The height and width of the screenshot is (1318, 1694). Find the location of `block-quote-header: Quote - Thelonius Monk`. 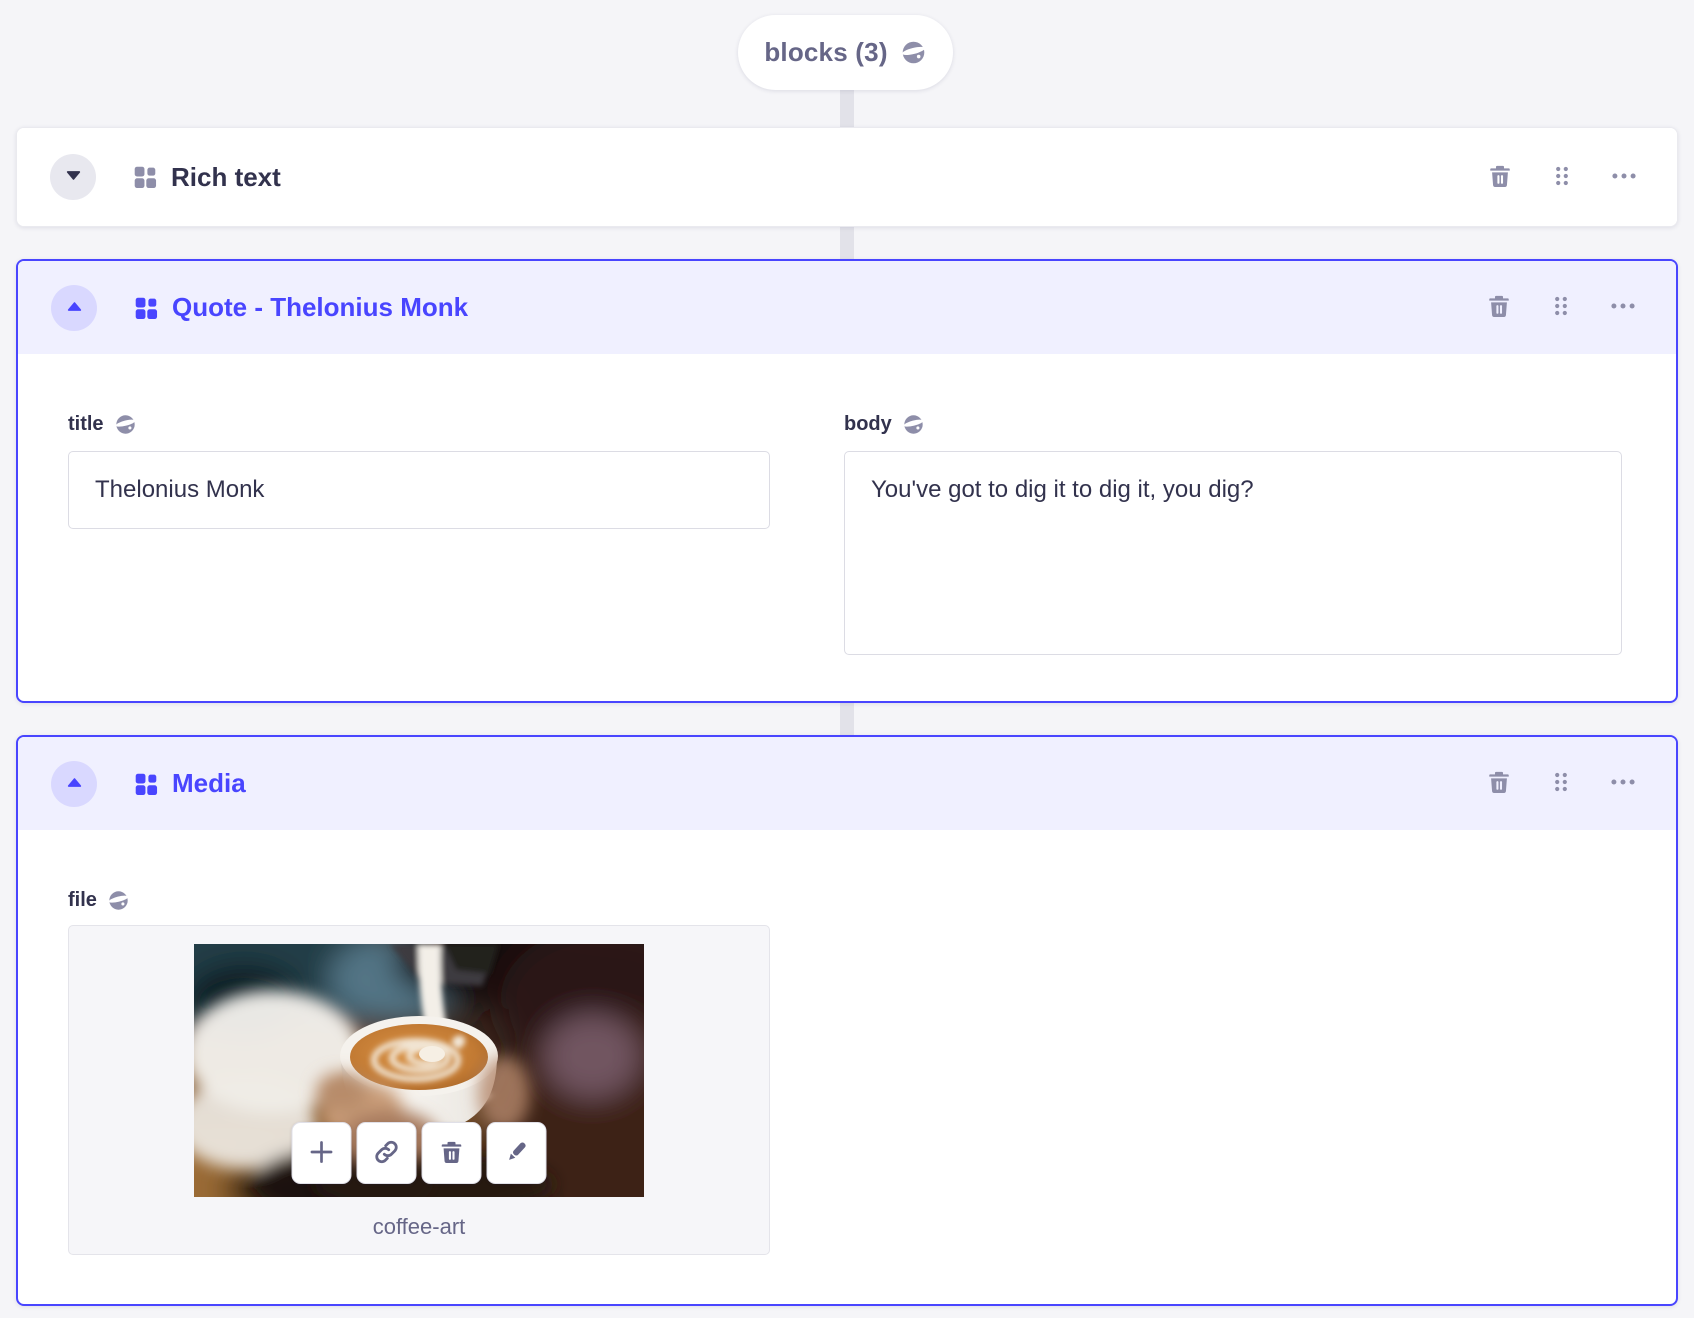

block-quote-header: Quote - Thelonius Monk is located at coordinates (847, 307).